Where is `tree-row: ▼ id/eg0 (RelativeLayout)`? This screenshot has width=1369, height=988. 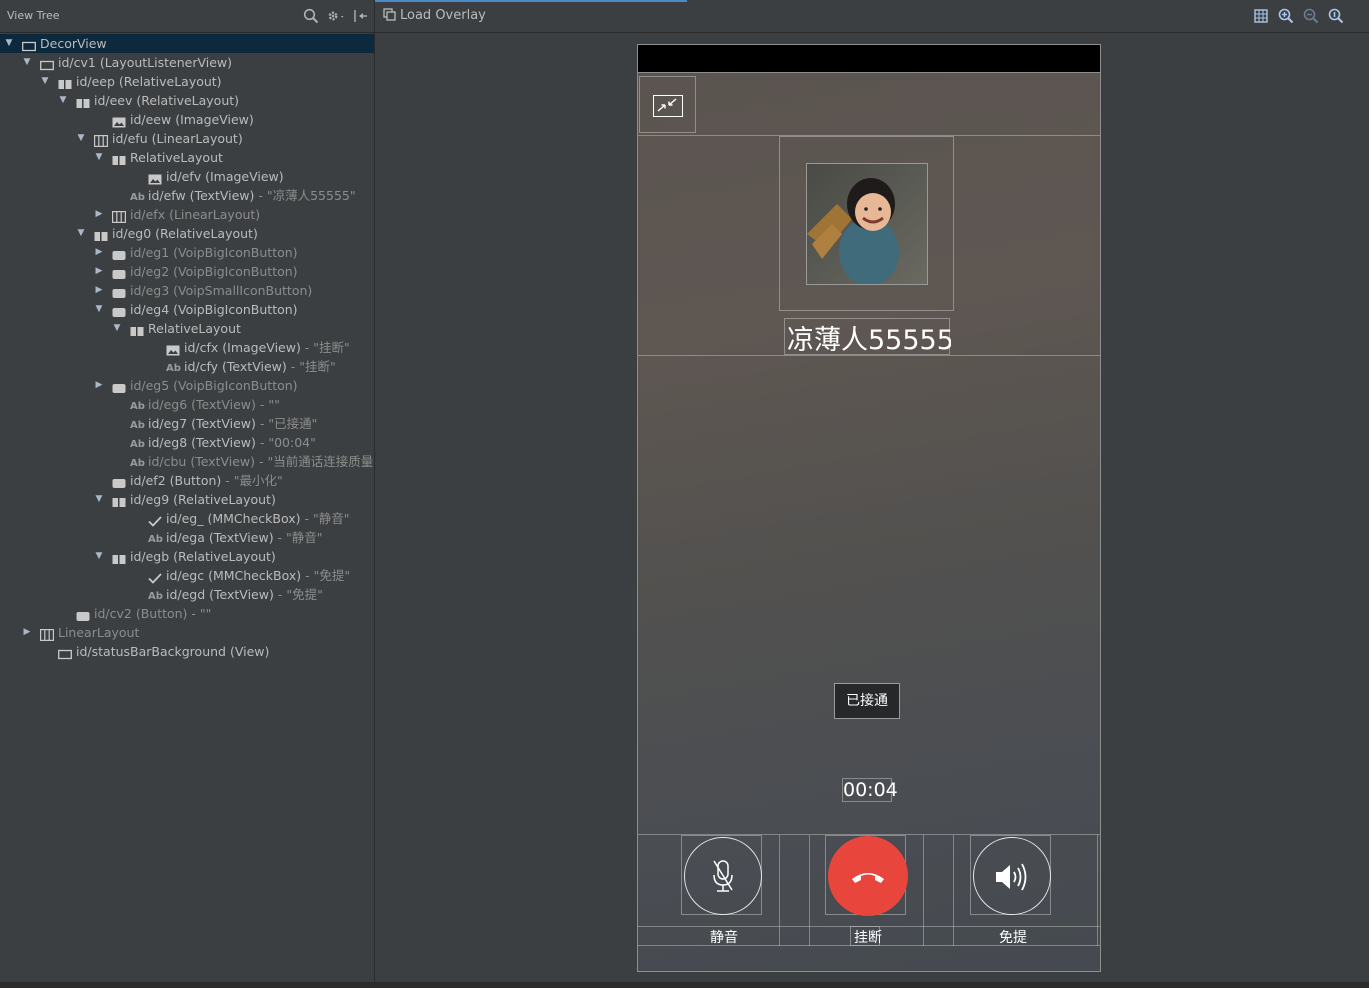
tree-row: ▼ id/eg0 (RelativeLayout) is located at coordinates (187, 233).